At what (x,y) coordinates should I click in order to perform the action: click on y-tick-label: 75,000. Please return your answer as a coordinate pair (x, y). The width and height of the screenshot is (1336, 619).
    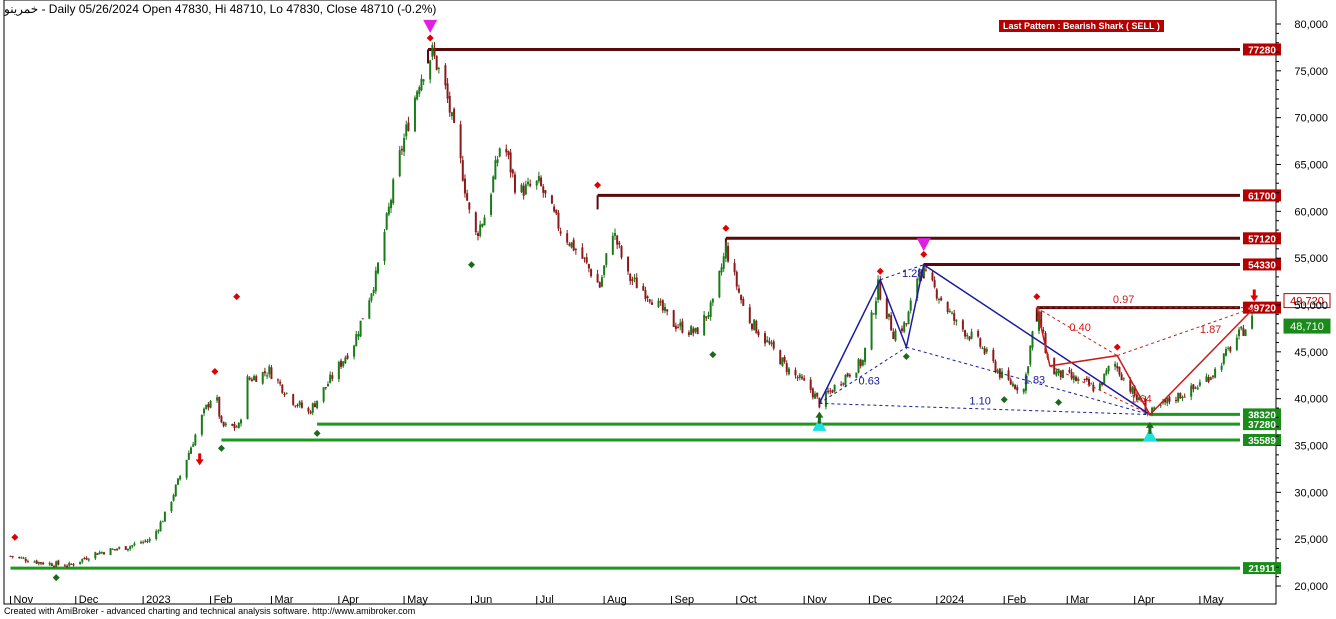
    Looking at the image, I should click on (1311, 72).